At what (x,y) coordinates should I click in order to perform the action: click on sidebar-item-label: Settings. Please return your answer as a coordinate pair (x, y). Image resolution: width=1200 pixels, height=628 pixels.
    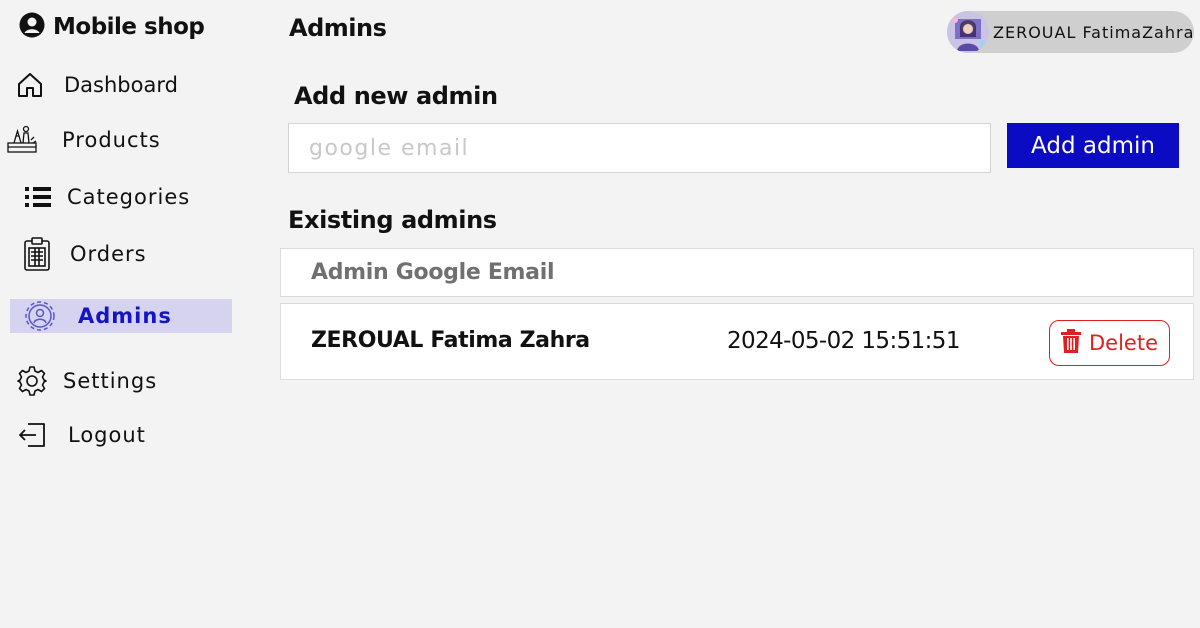
    Looking at the image, I should click on (110, 381).